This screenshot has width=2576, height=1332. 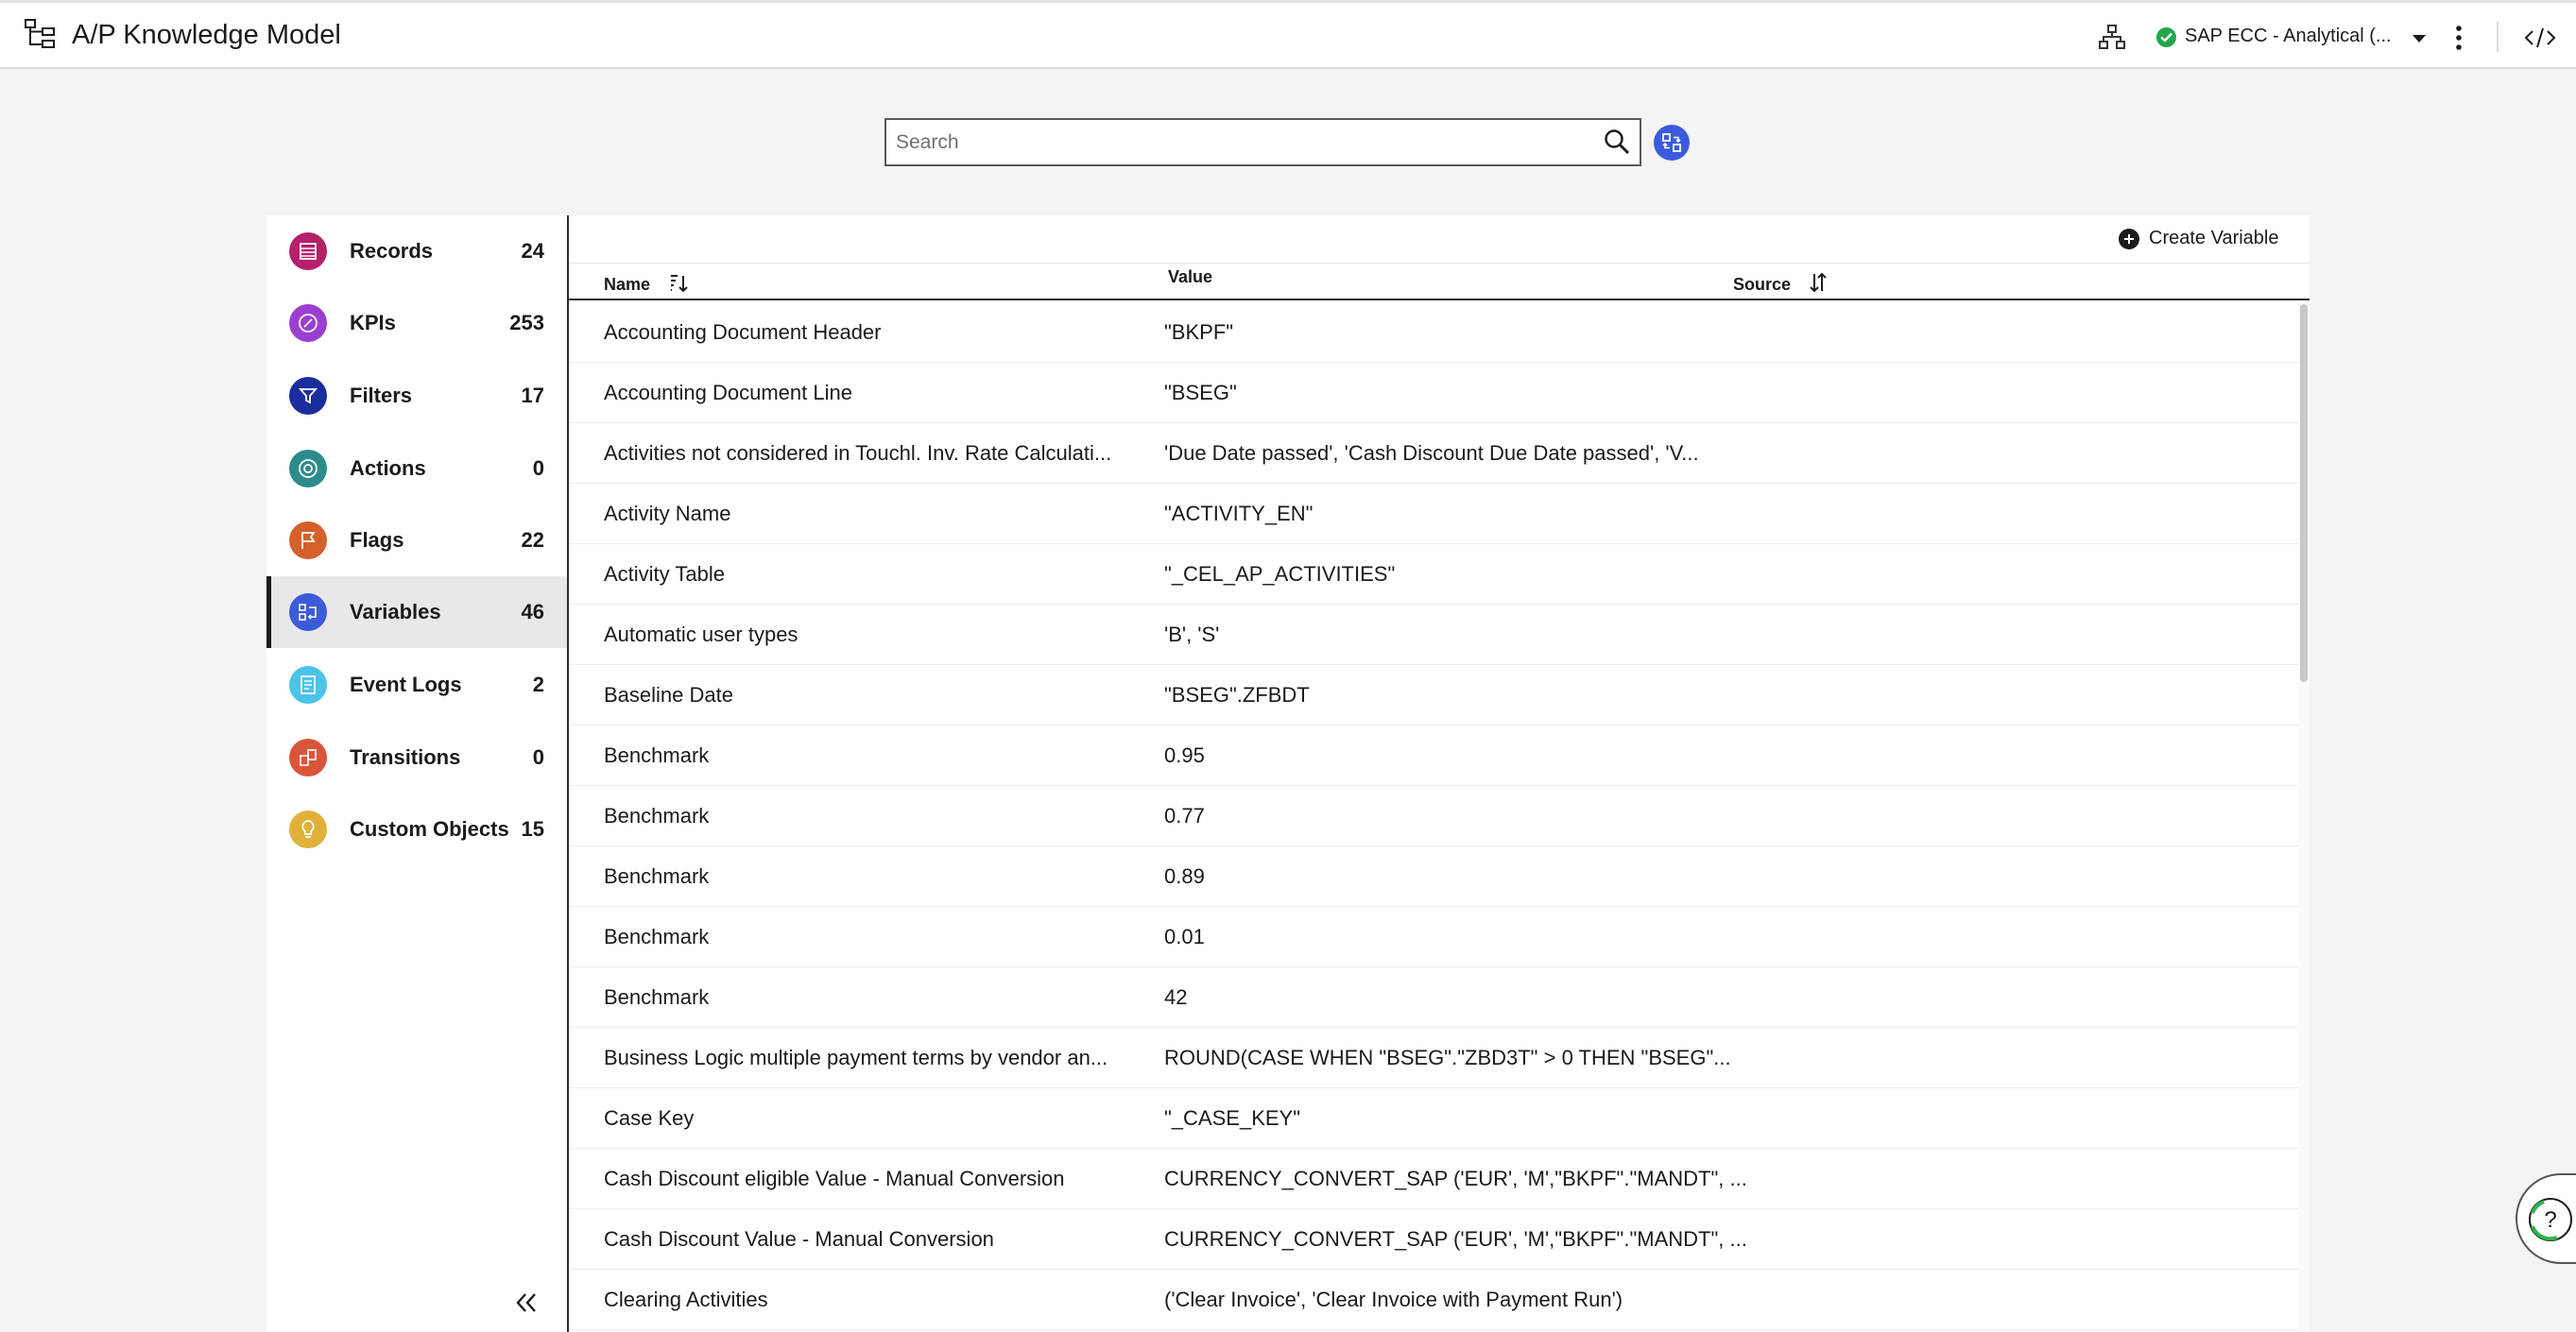 I want to click on search-input, so click(x=1236, y=143).